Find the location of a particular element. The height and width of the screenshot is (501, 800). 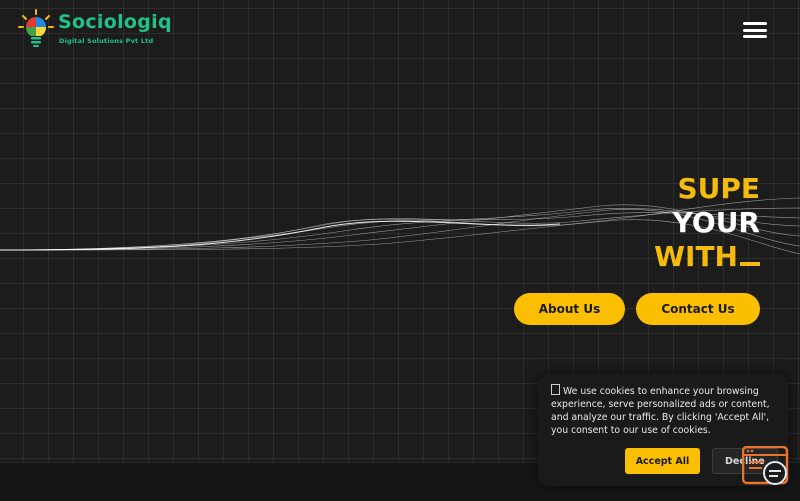

accept-all-button: Accept All is located at coordinates (662, 461).